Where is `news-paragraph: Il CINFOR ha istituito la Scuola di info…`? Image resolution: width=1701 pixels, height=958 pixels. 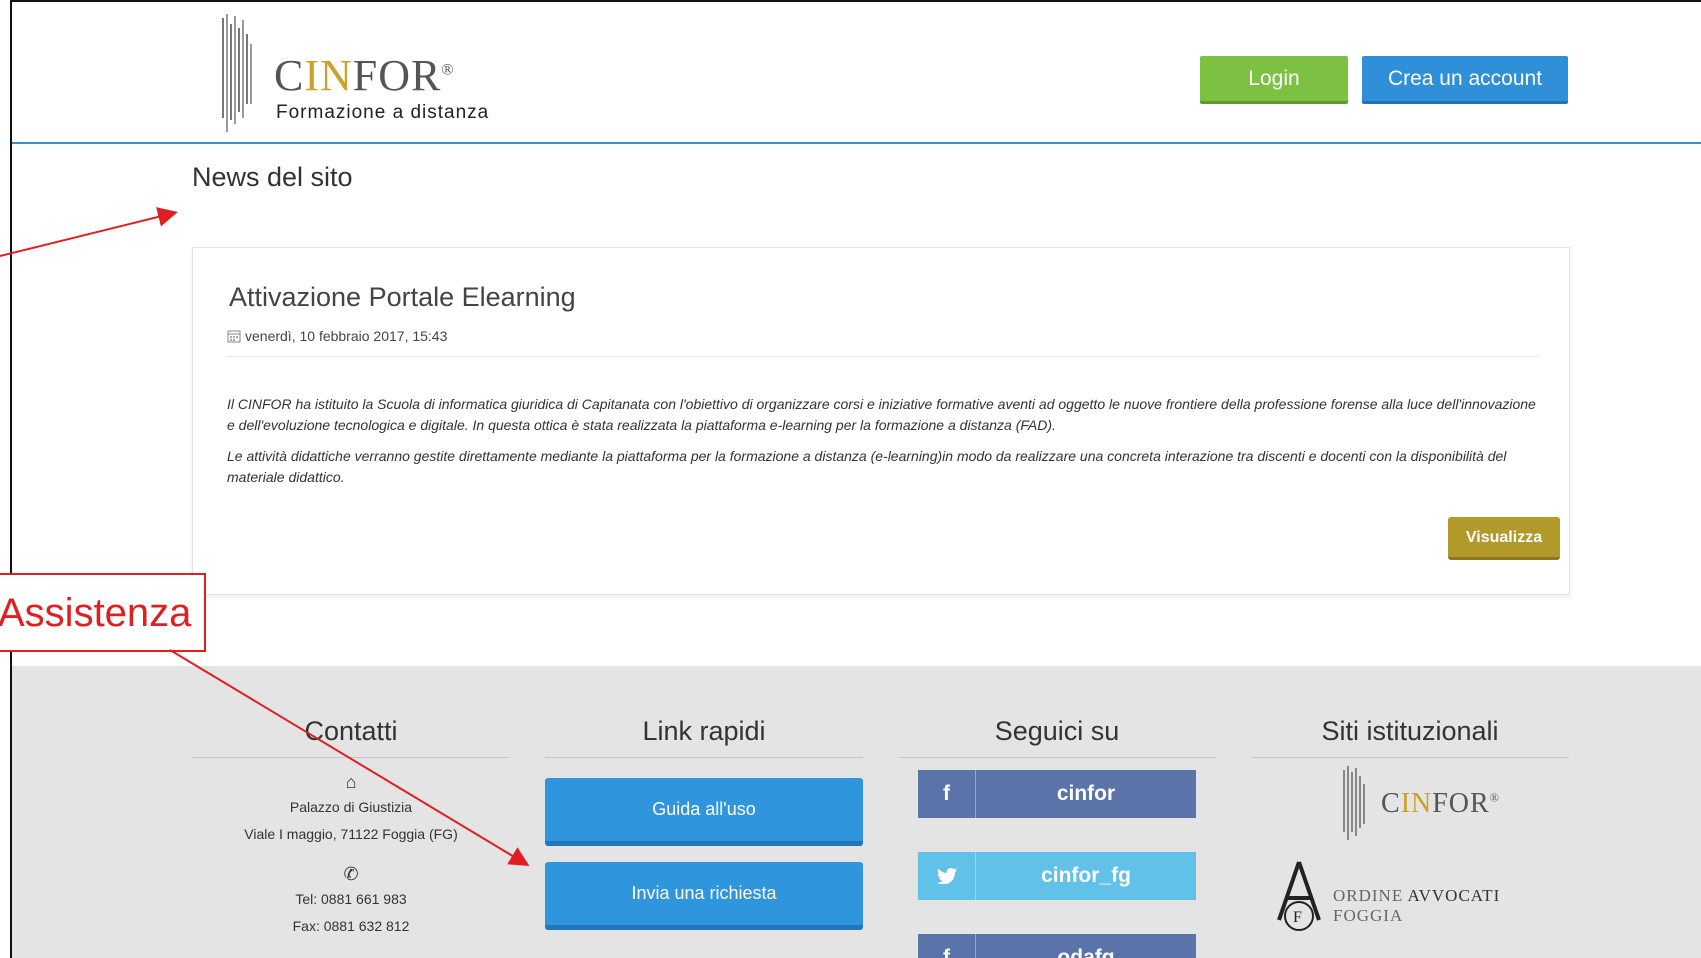
news-paragraph: Il CINFOR ha istituito la Scuola di info… is located at coordinates (881, 414).